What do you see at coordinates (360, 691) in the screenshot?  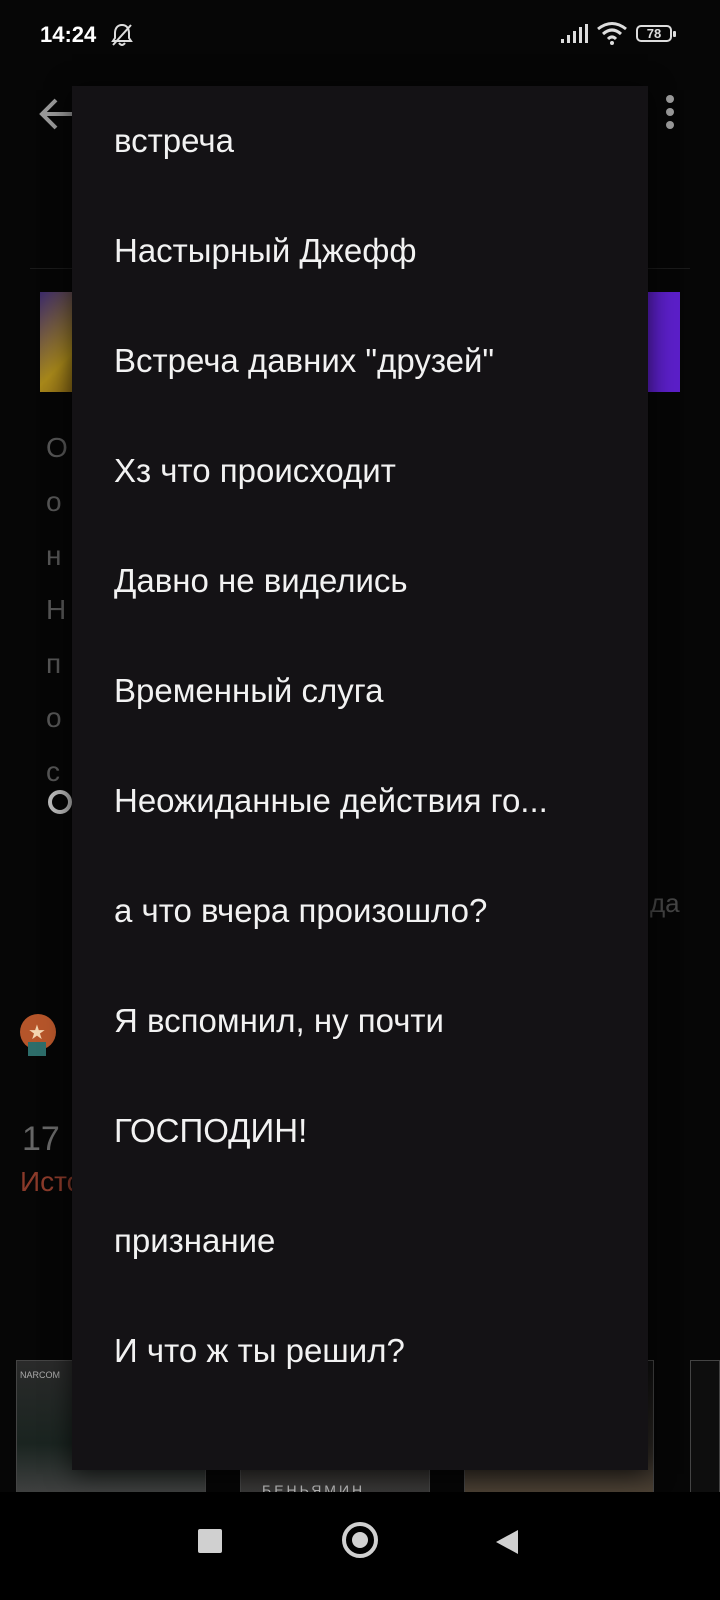 I see `menu-item: Временный слуга` at bounding box center [360, 691].